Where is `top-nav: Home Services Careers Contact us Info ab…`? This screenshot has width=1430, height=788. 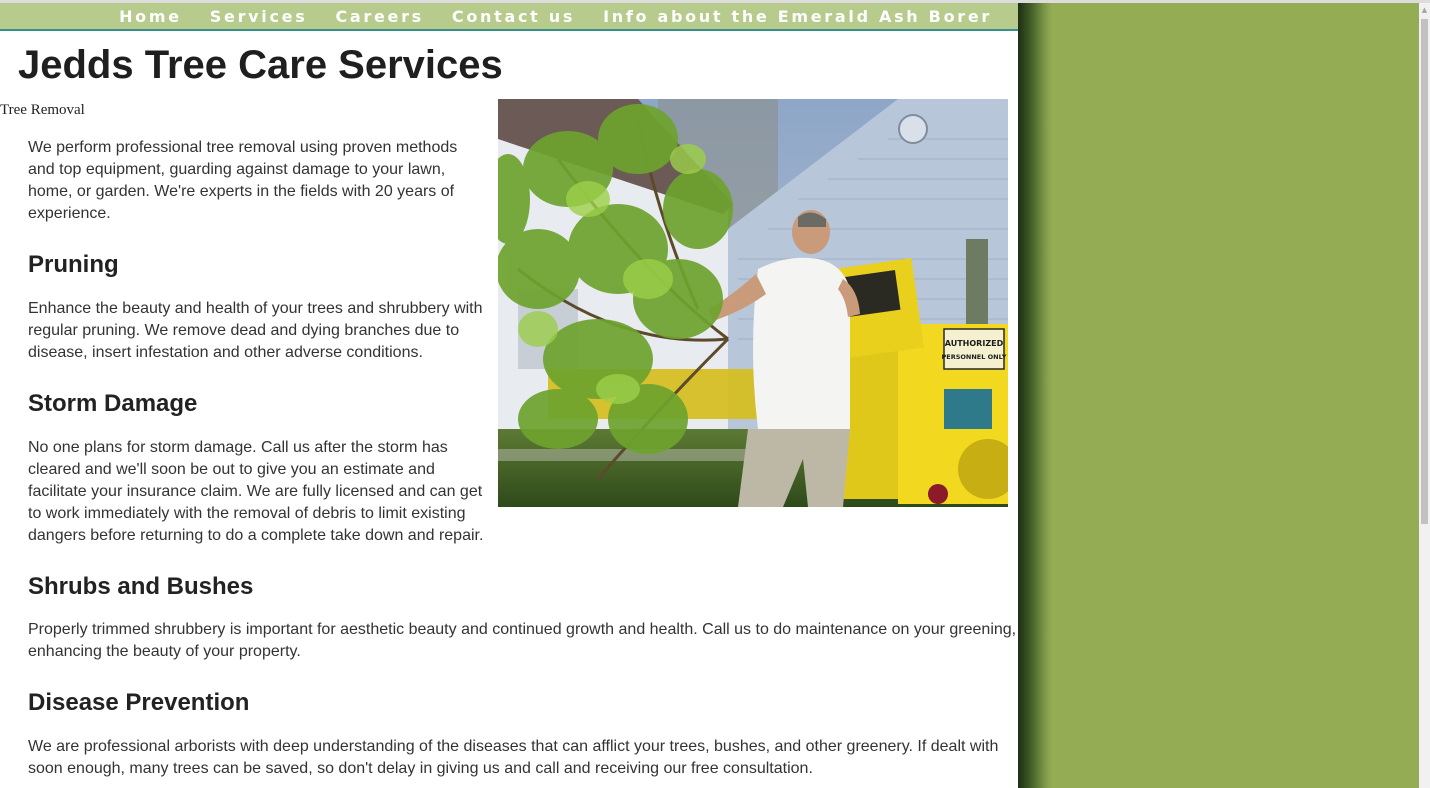
top-nav: Home Services Careers Contact us Info ab… is located at coordinates (509, 17).